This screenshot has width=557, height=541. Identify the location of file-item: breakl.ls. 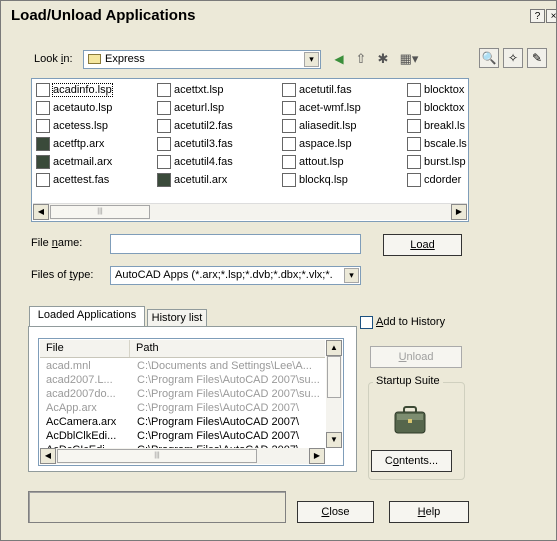
(436, 127).